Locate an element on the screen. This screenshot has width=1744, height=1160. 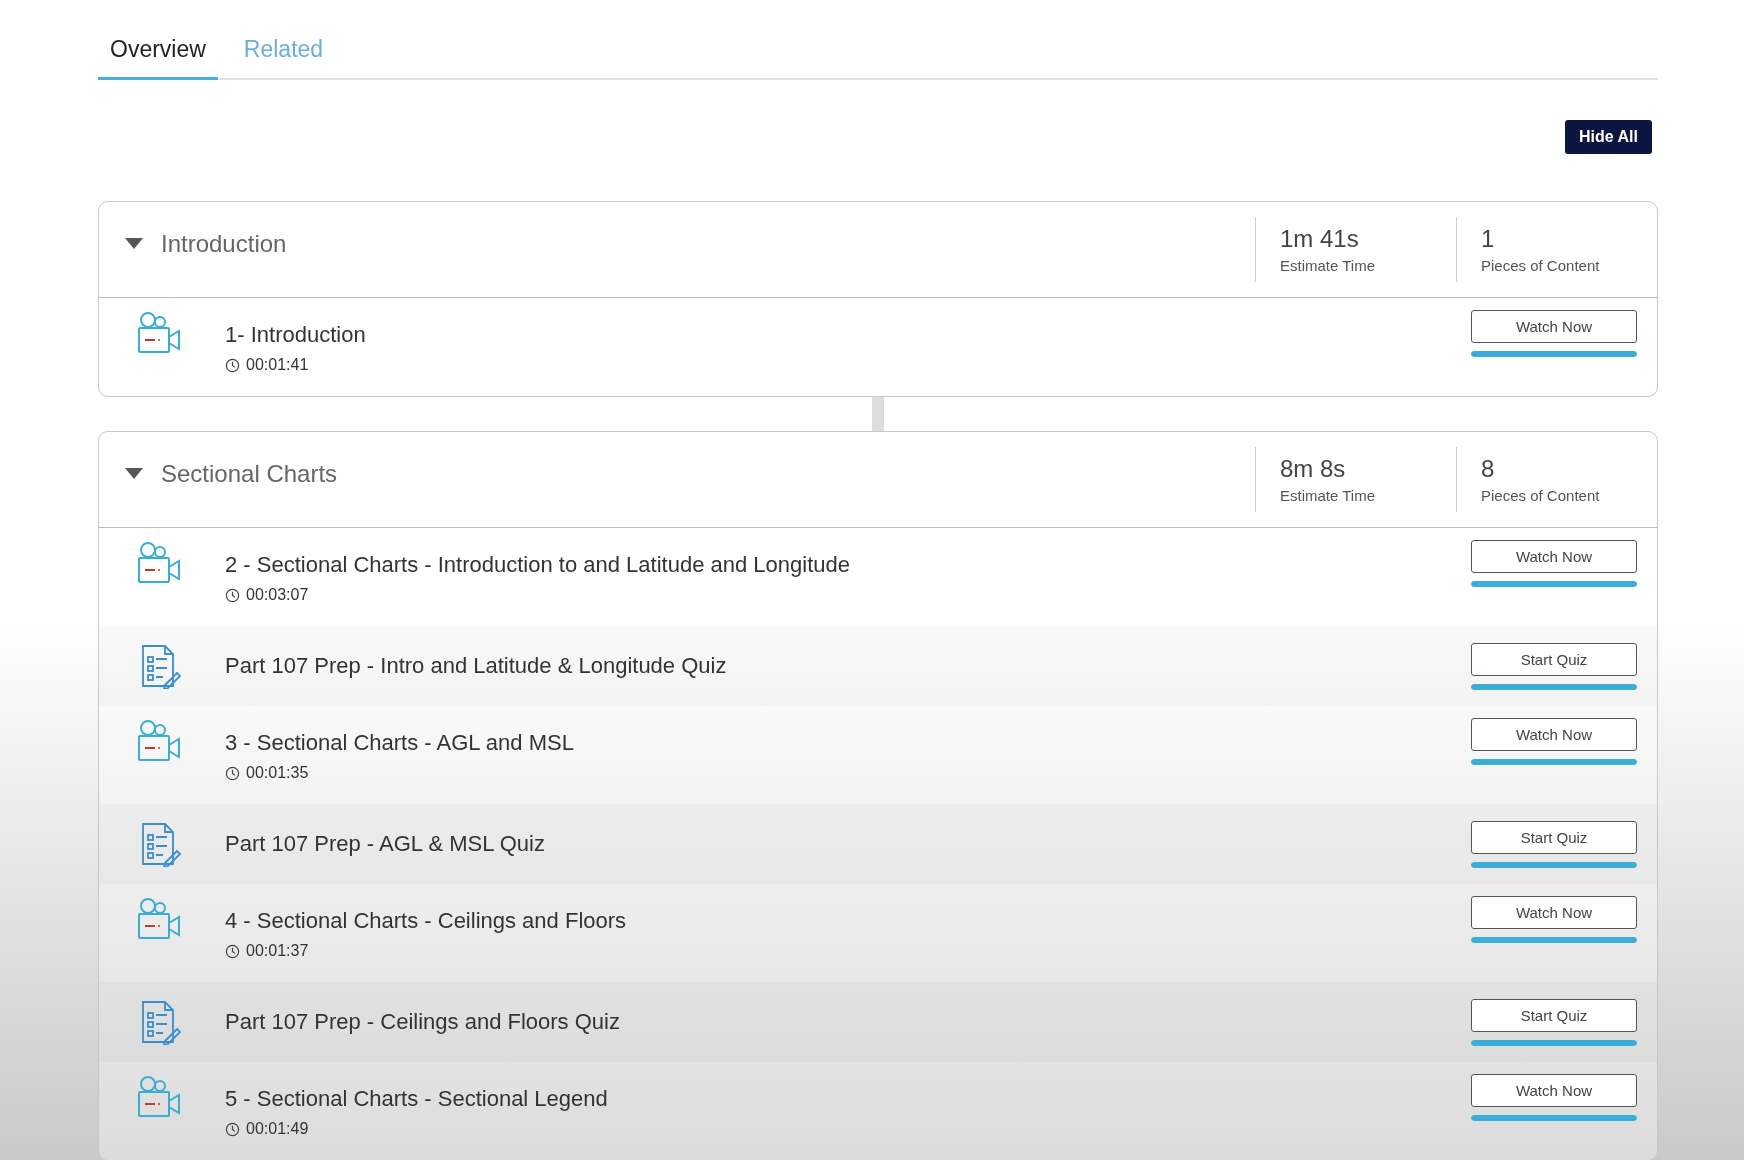
section-connector is located at coordinates (878, 414).